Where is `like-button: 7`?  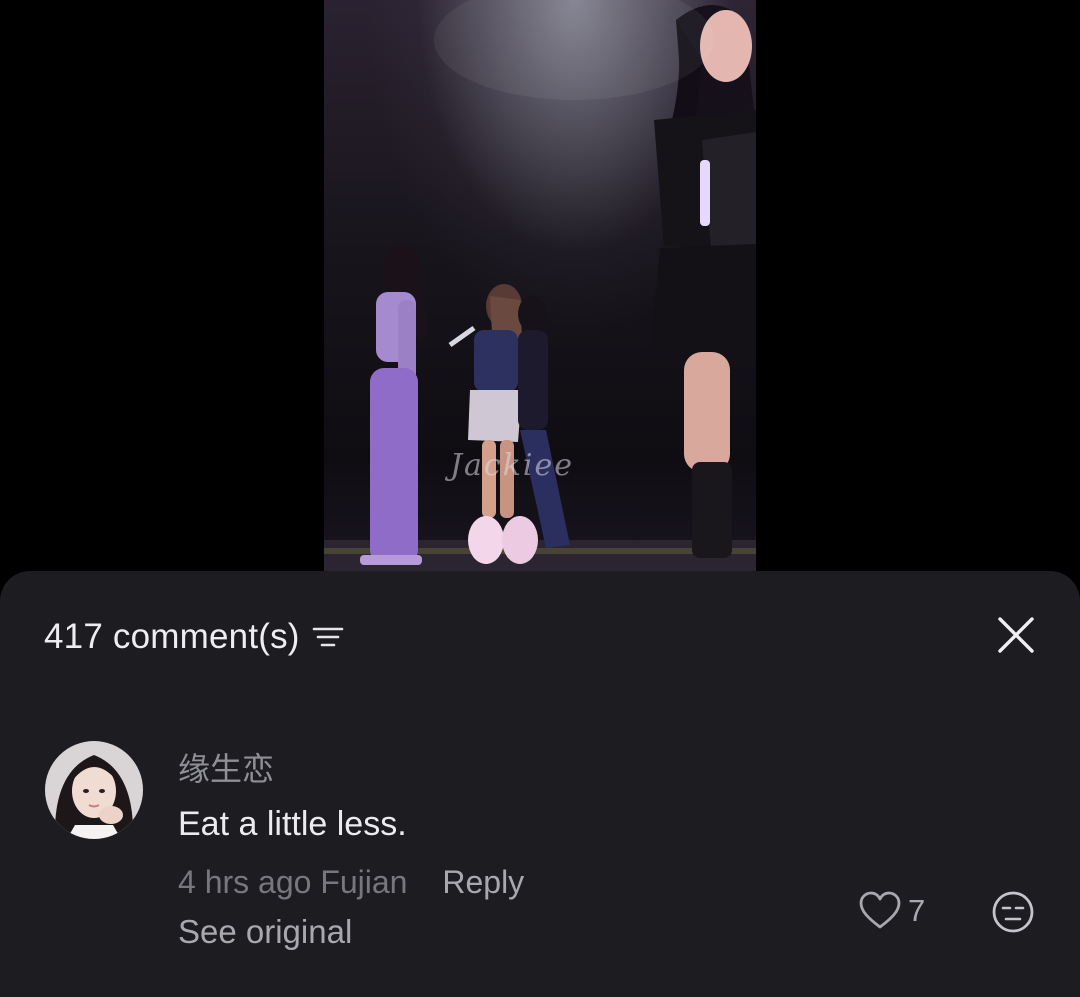
like-button: 7 is located at coordinates (891, 911).